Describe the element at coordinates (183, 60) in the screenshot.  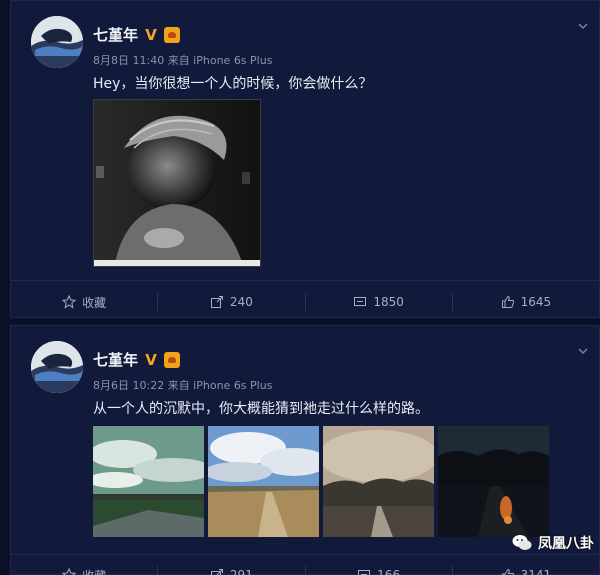
I see `post-meta: 8月8日 11:40 来自 iPhone 6s Plus` at that location.